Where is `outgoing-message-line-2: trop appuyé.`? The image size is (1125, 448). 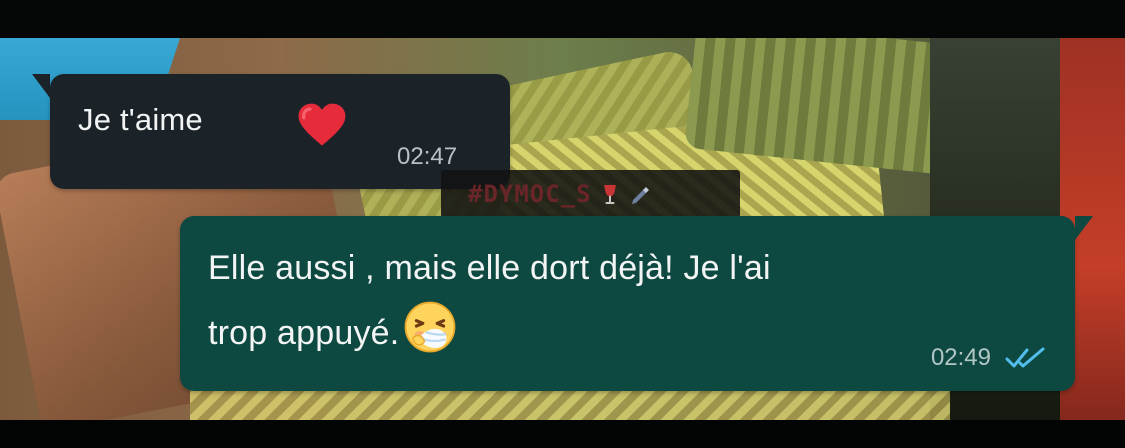
outgoing-message-line-2: trop appuyé. is located at coordinates (304, 333).